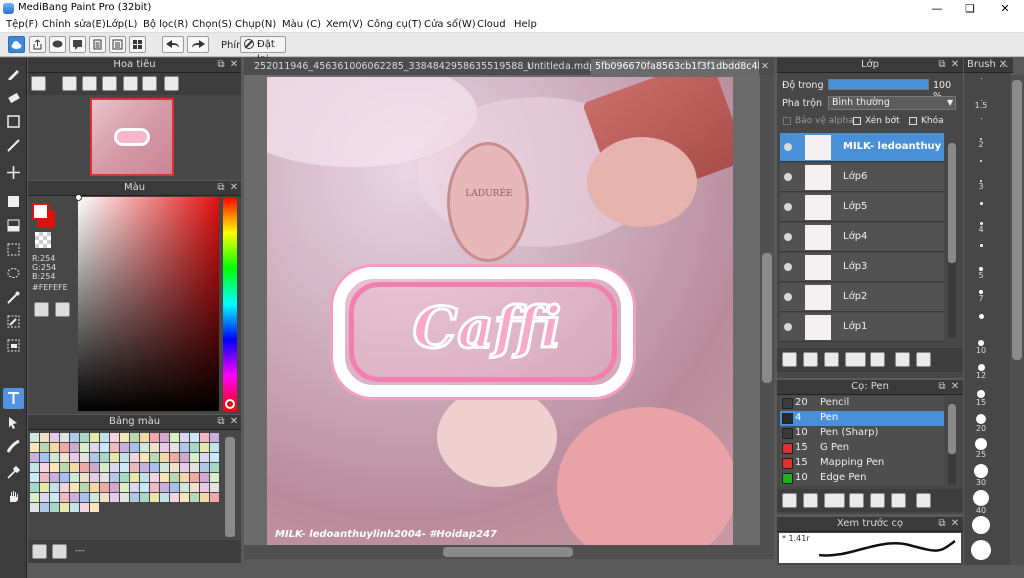 Image resolution: width=1024 pixels, height=578 pixels. Describe the element at coordinates (13, 172) in the screenshot. I see `move-tool-icon` at that location.